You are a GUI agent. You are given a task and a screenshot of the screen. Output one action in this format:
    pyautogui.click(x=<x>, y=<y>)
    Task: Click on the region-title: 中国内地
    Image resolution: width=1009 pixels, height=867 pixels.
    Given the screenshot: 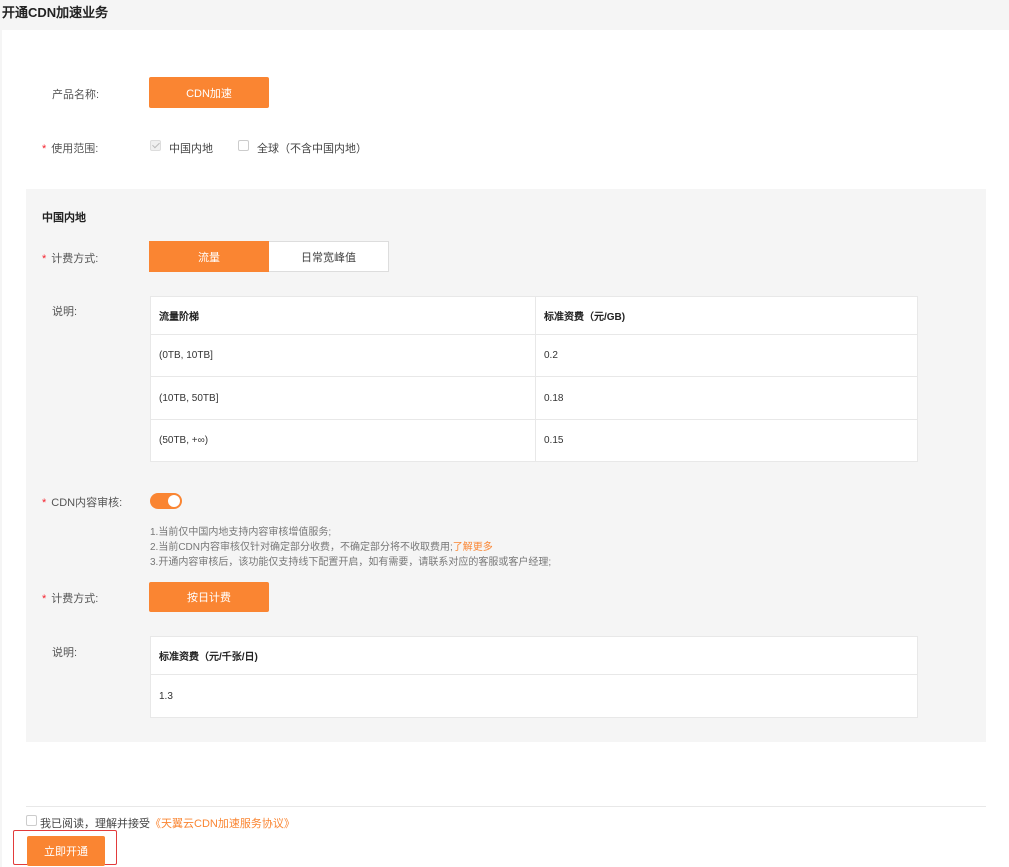 What is the action you would take?
    pyautogui.click(x=64, y=218)
    